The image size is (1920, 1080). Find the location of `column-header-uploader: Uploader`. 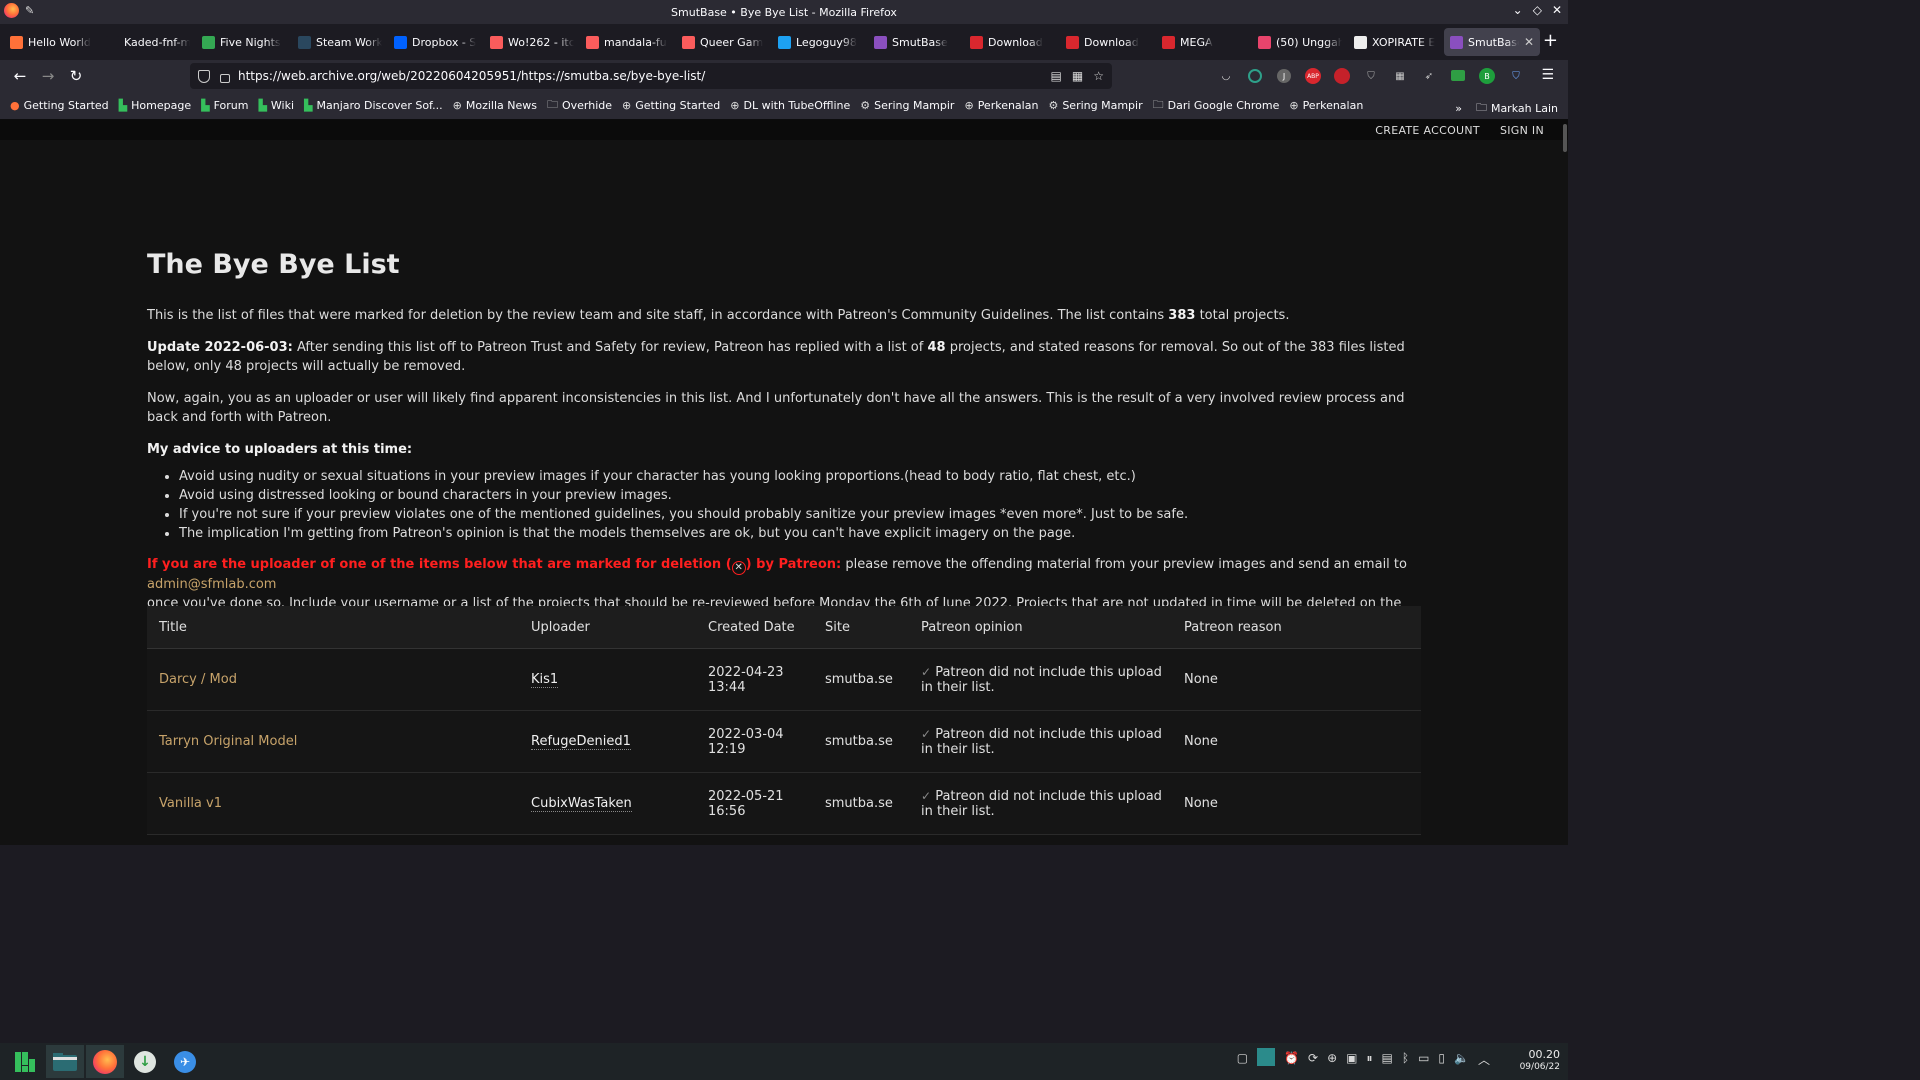

column-header-uploader: Uploader is located at coordinates (619, 627).